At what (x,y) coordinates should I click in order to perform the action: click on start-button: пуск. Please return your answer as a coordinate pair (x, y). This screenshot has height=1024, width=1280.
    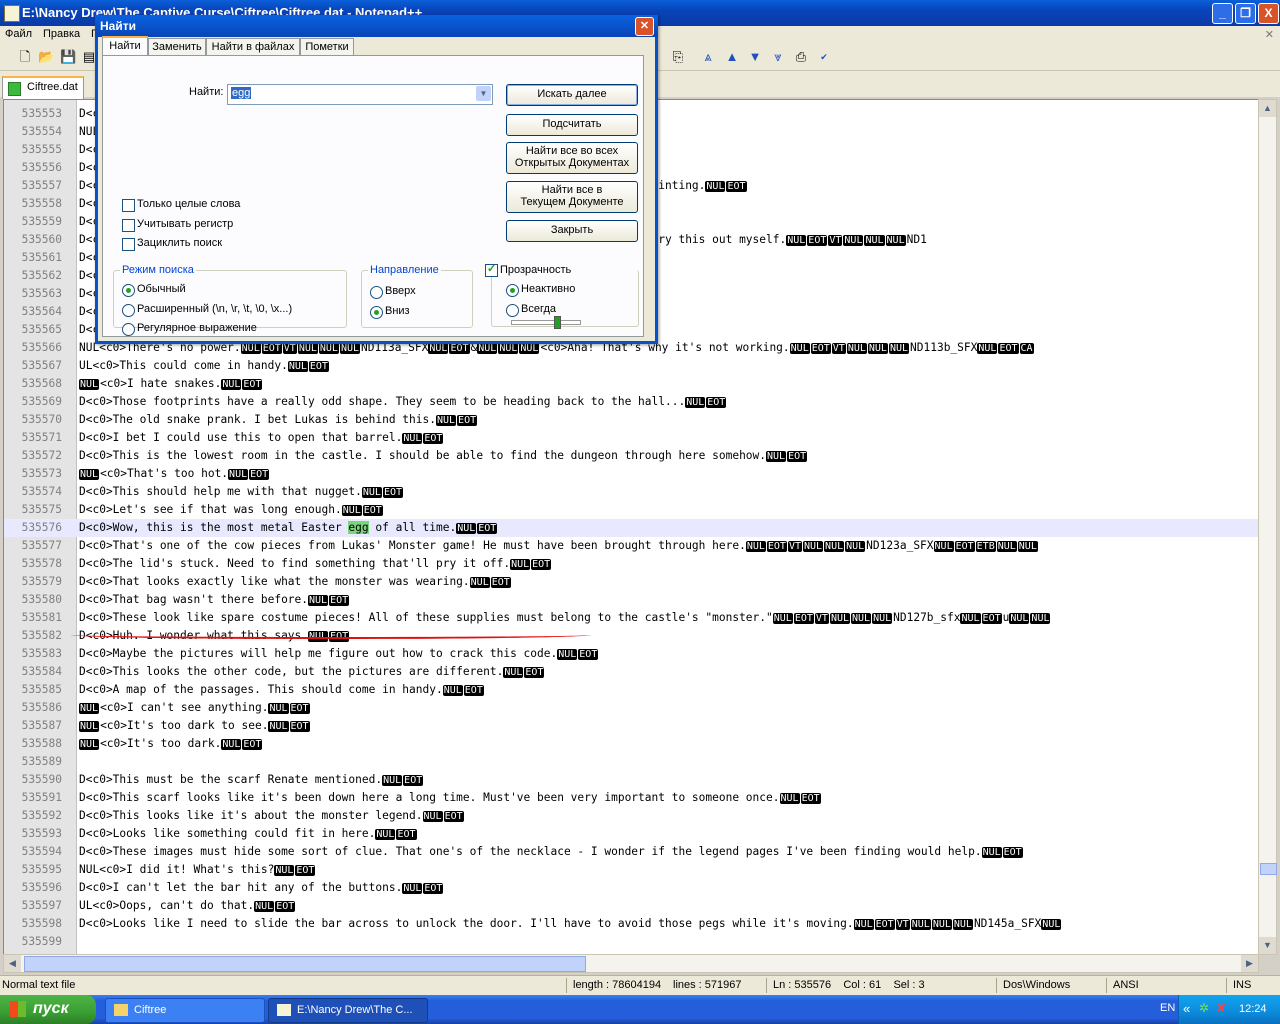
    Looking at the image, I should click on (48, 1009).